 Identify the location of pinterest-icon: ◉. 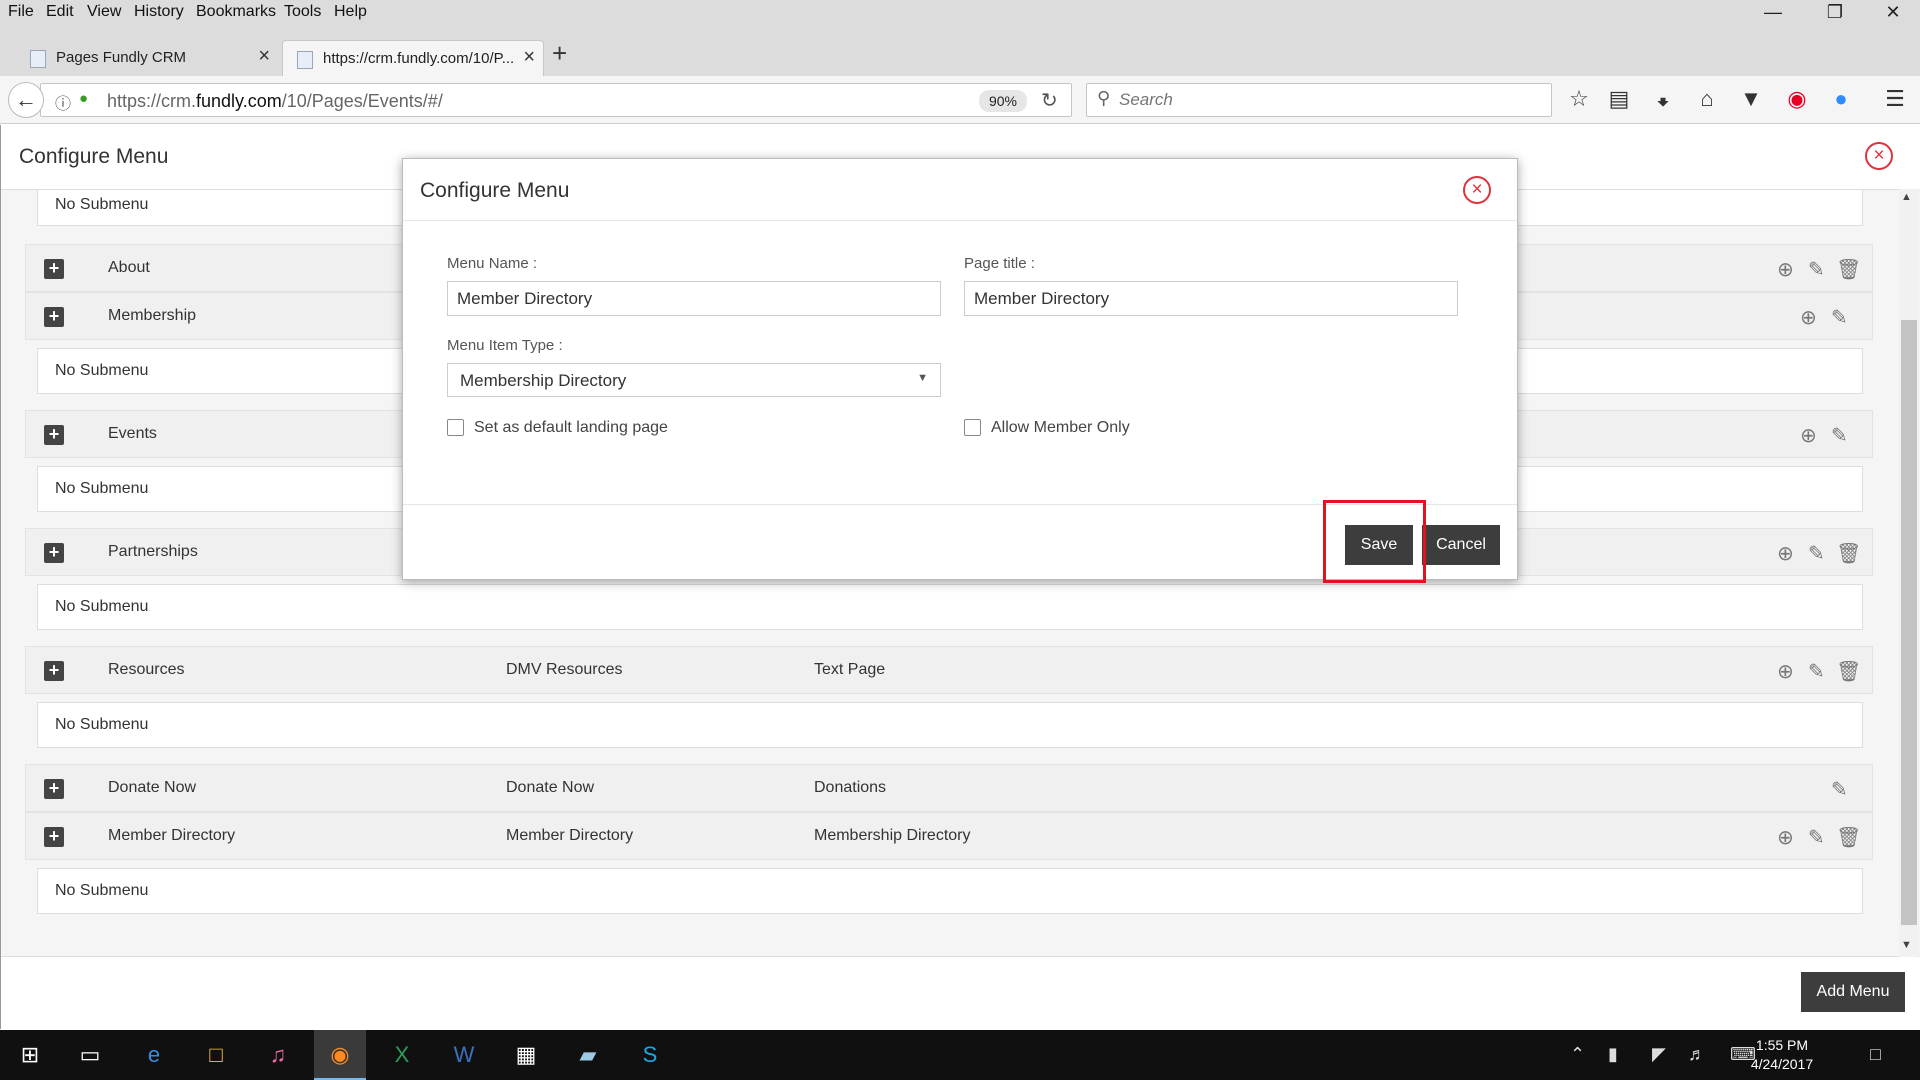
(1797, 99).